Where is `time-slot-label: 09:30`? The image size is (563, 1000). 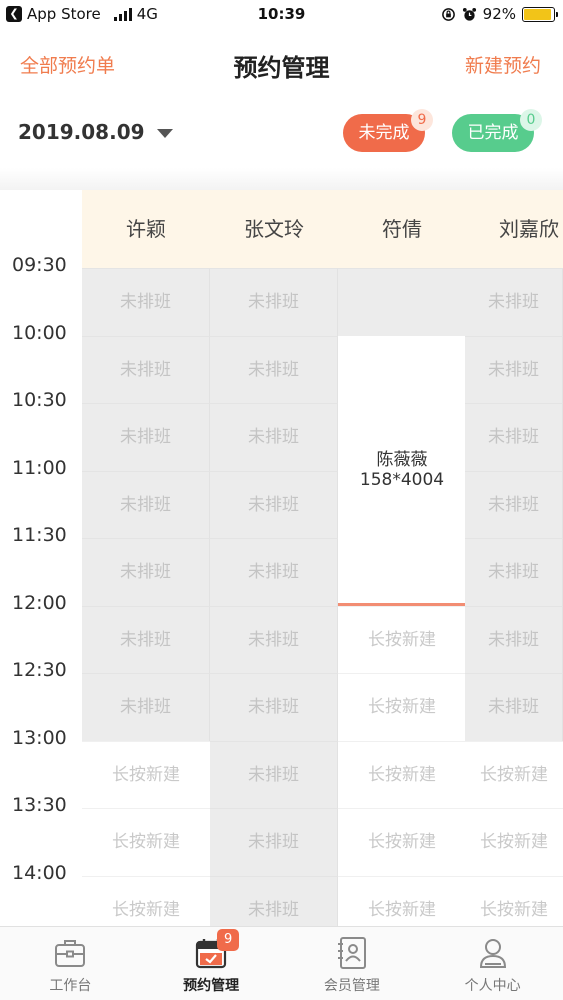 time-slot-label: 09:30 is located at coordinates (39, 265).